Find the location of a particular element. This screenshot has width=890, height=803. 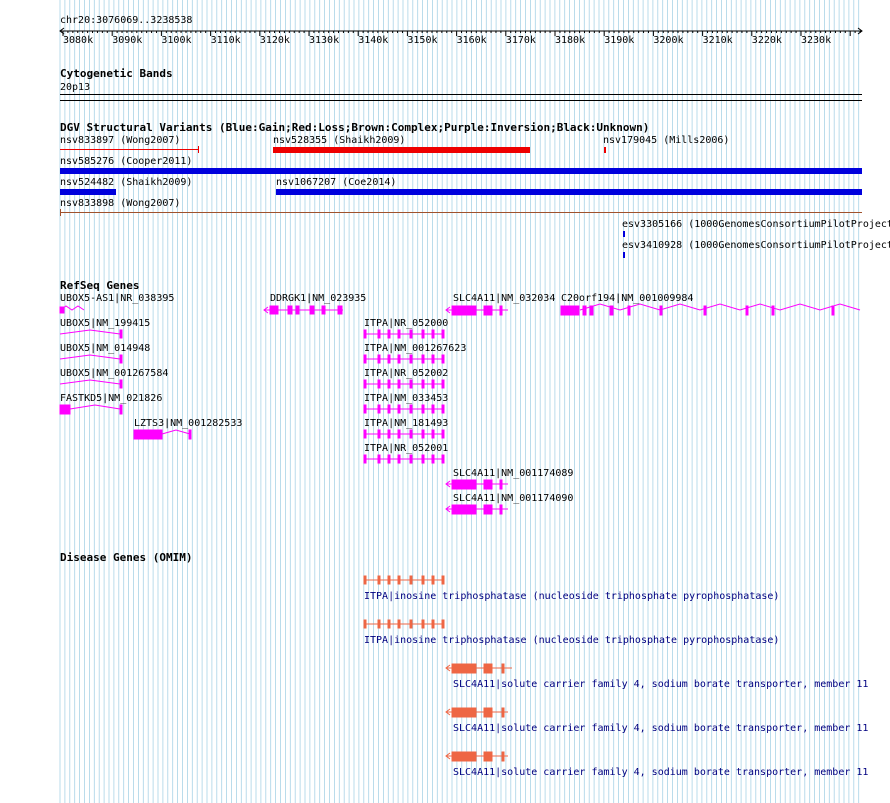

cytoband-track-title: Cytogenetic Bands is located at coordinates (116, 73).